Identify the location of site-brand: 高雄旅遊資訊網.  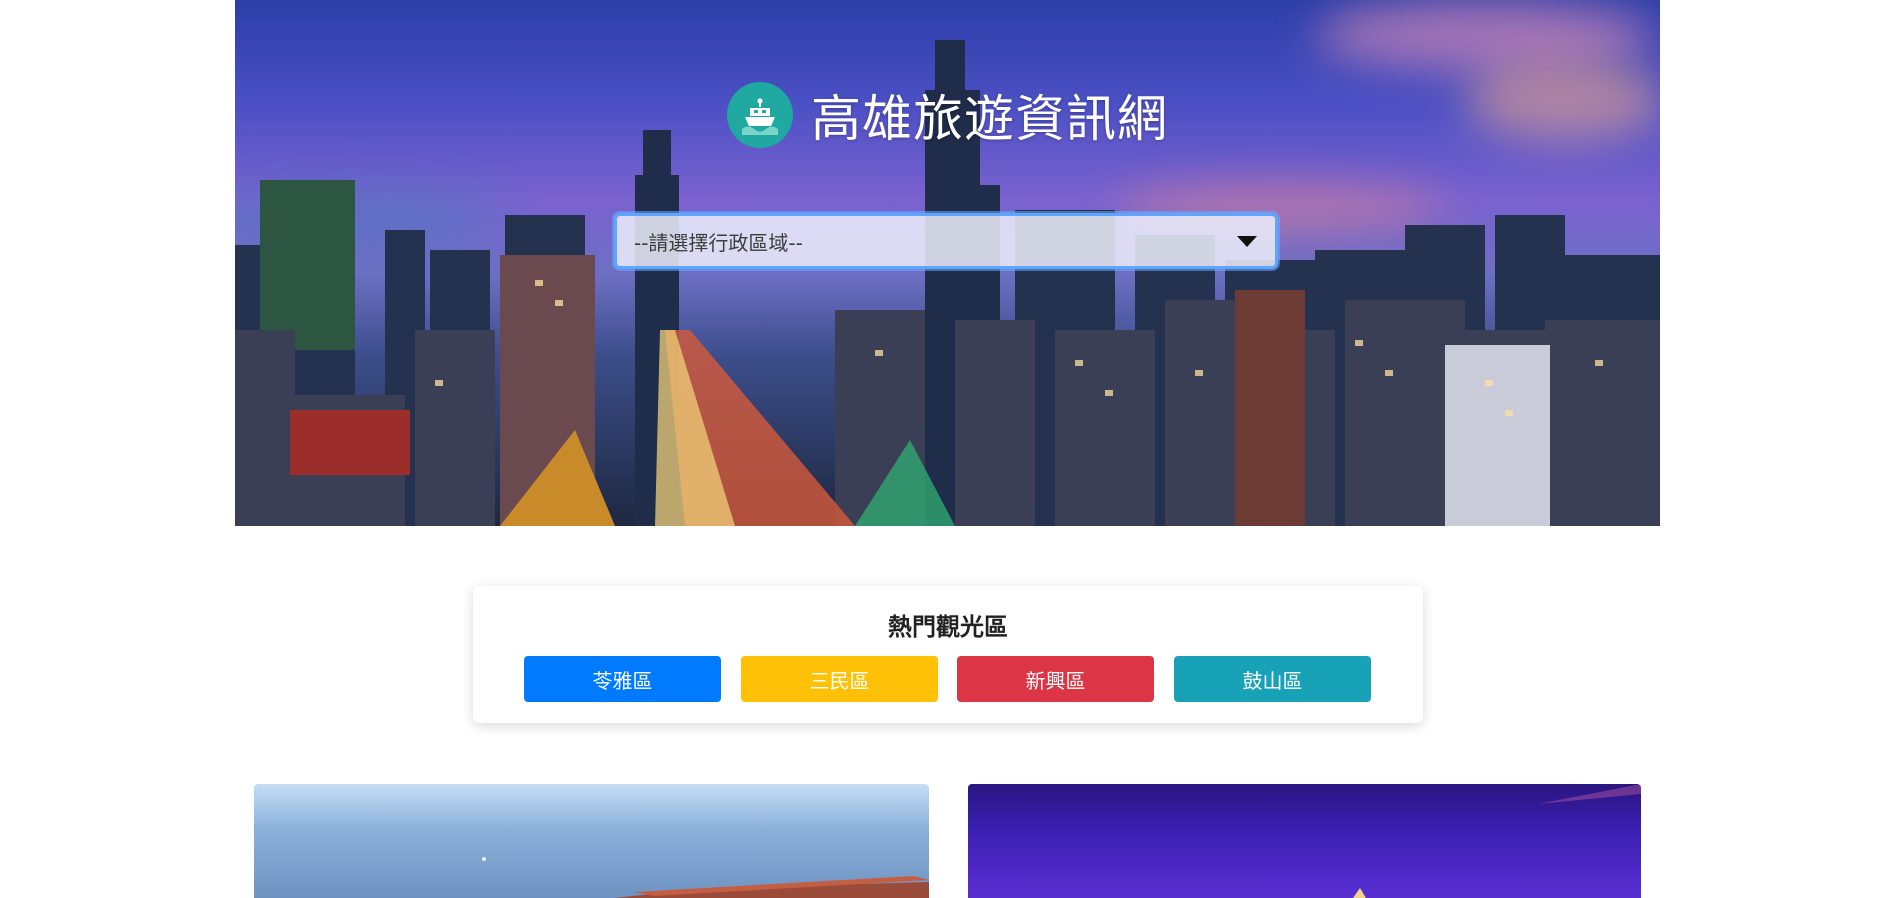
(947, 115).